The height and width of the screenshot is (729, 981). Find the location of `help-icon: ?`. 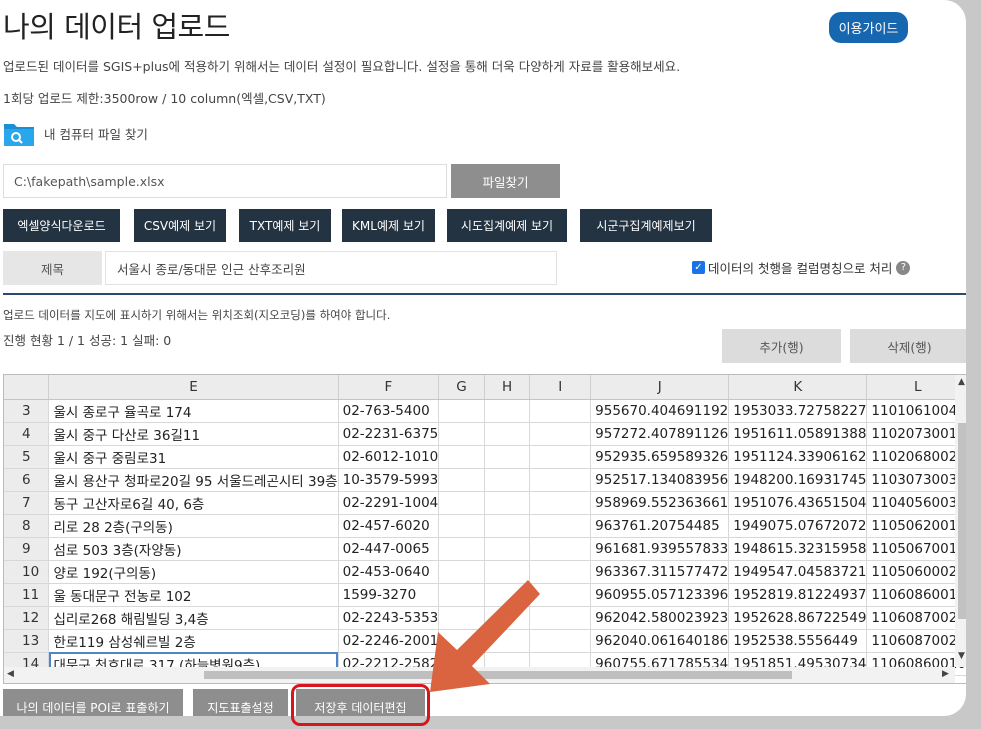

help-icon: ? is located at coordinates (903, 267).